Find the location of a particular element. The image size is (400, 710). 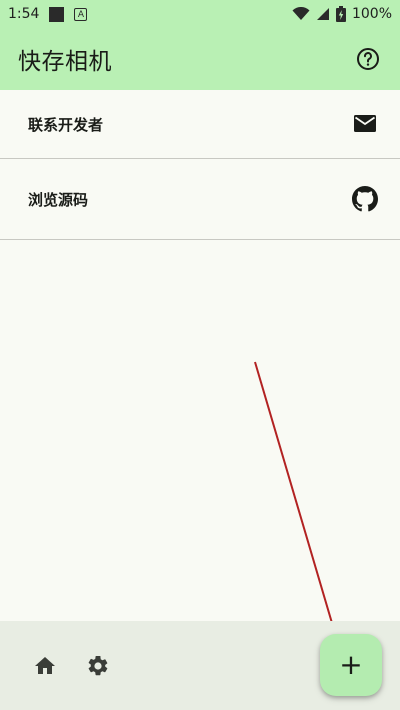

list-item-browse-source: 浏览源码 is located at coordinates (200, 199).